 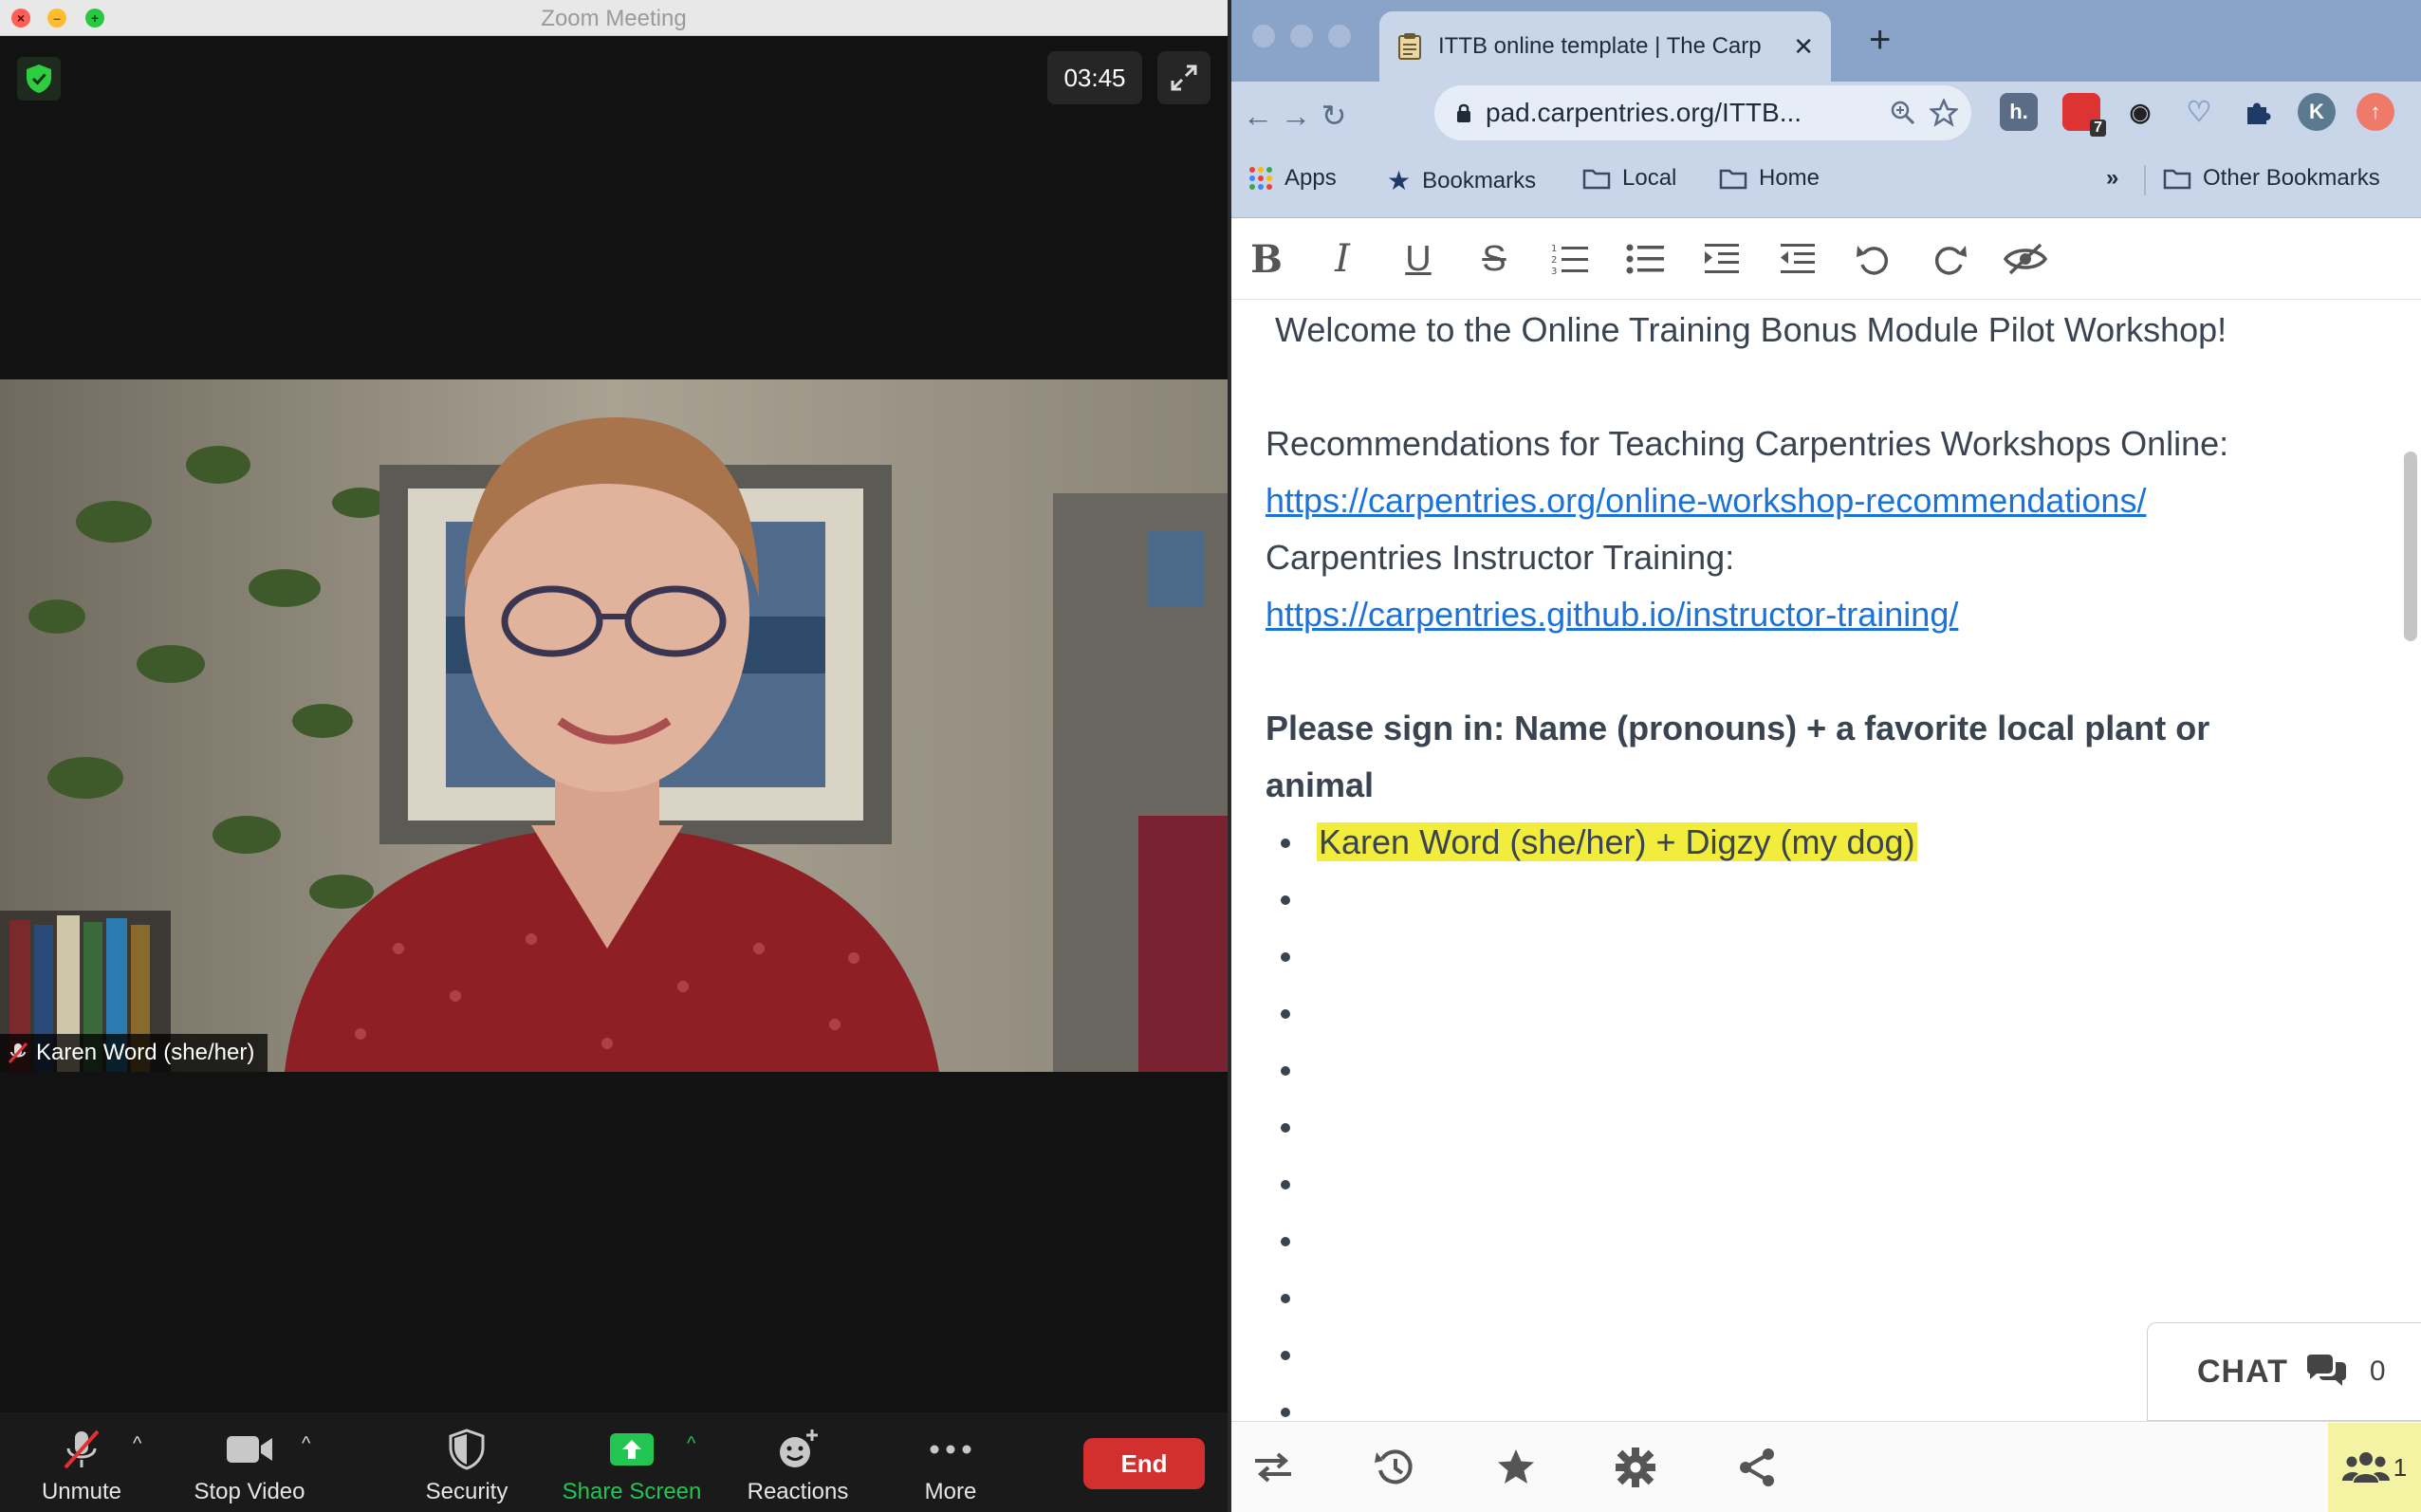 What do you see at coordinates (249, 1449) in the screenshot?
I see `video-camera-icon` at bounding box center [249, 1449].